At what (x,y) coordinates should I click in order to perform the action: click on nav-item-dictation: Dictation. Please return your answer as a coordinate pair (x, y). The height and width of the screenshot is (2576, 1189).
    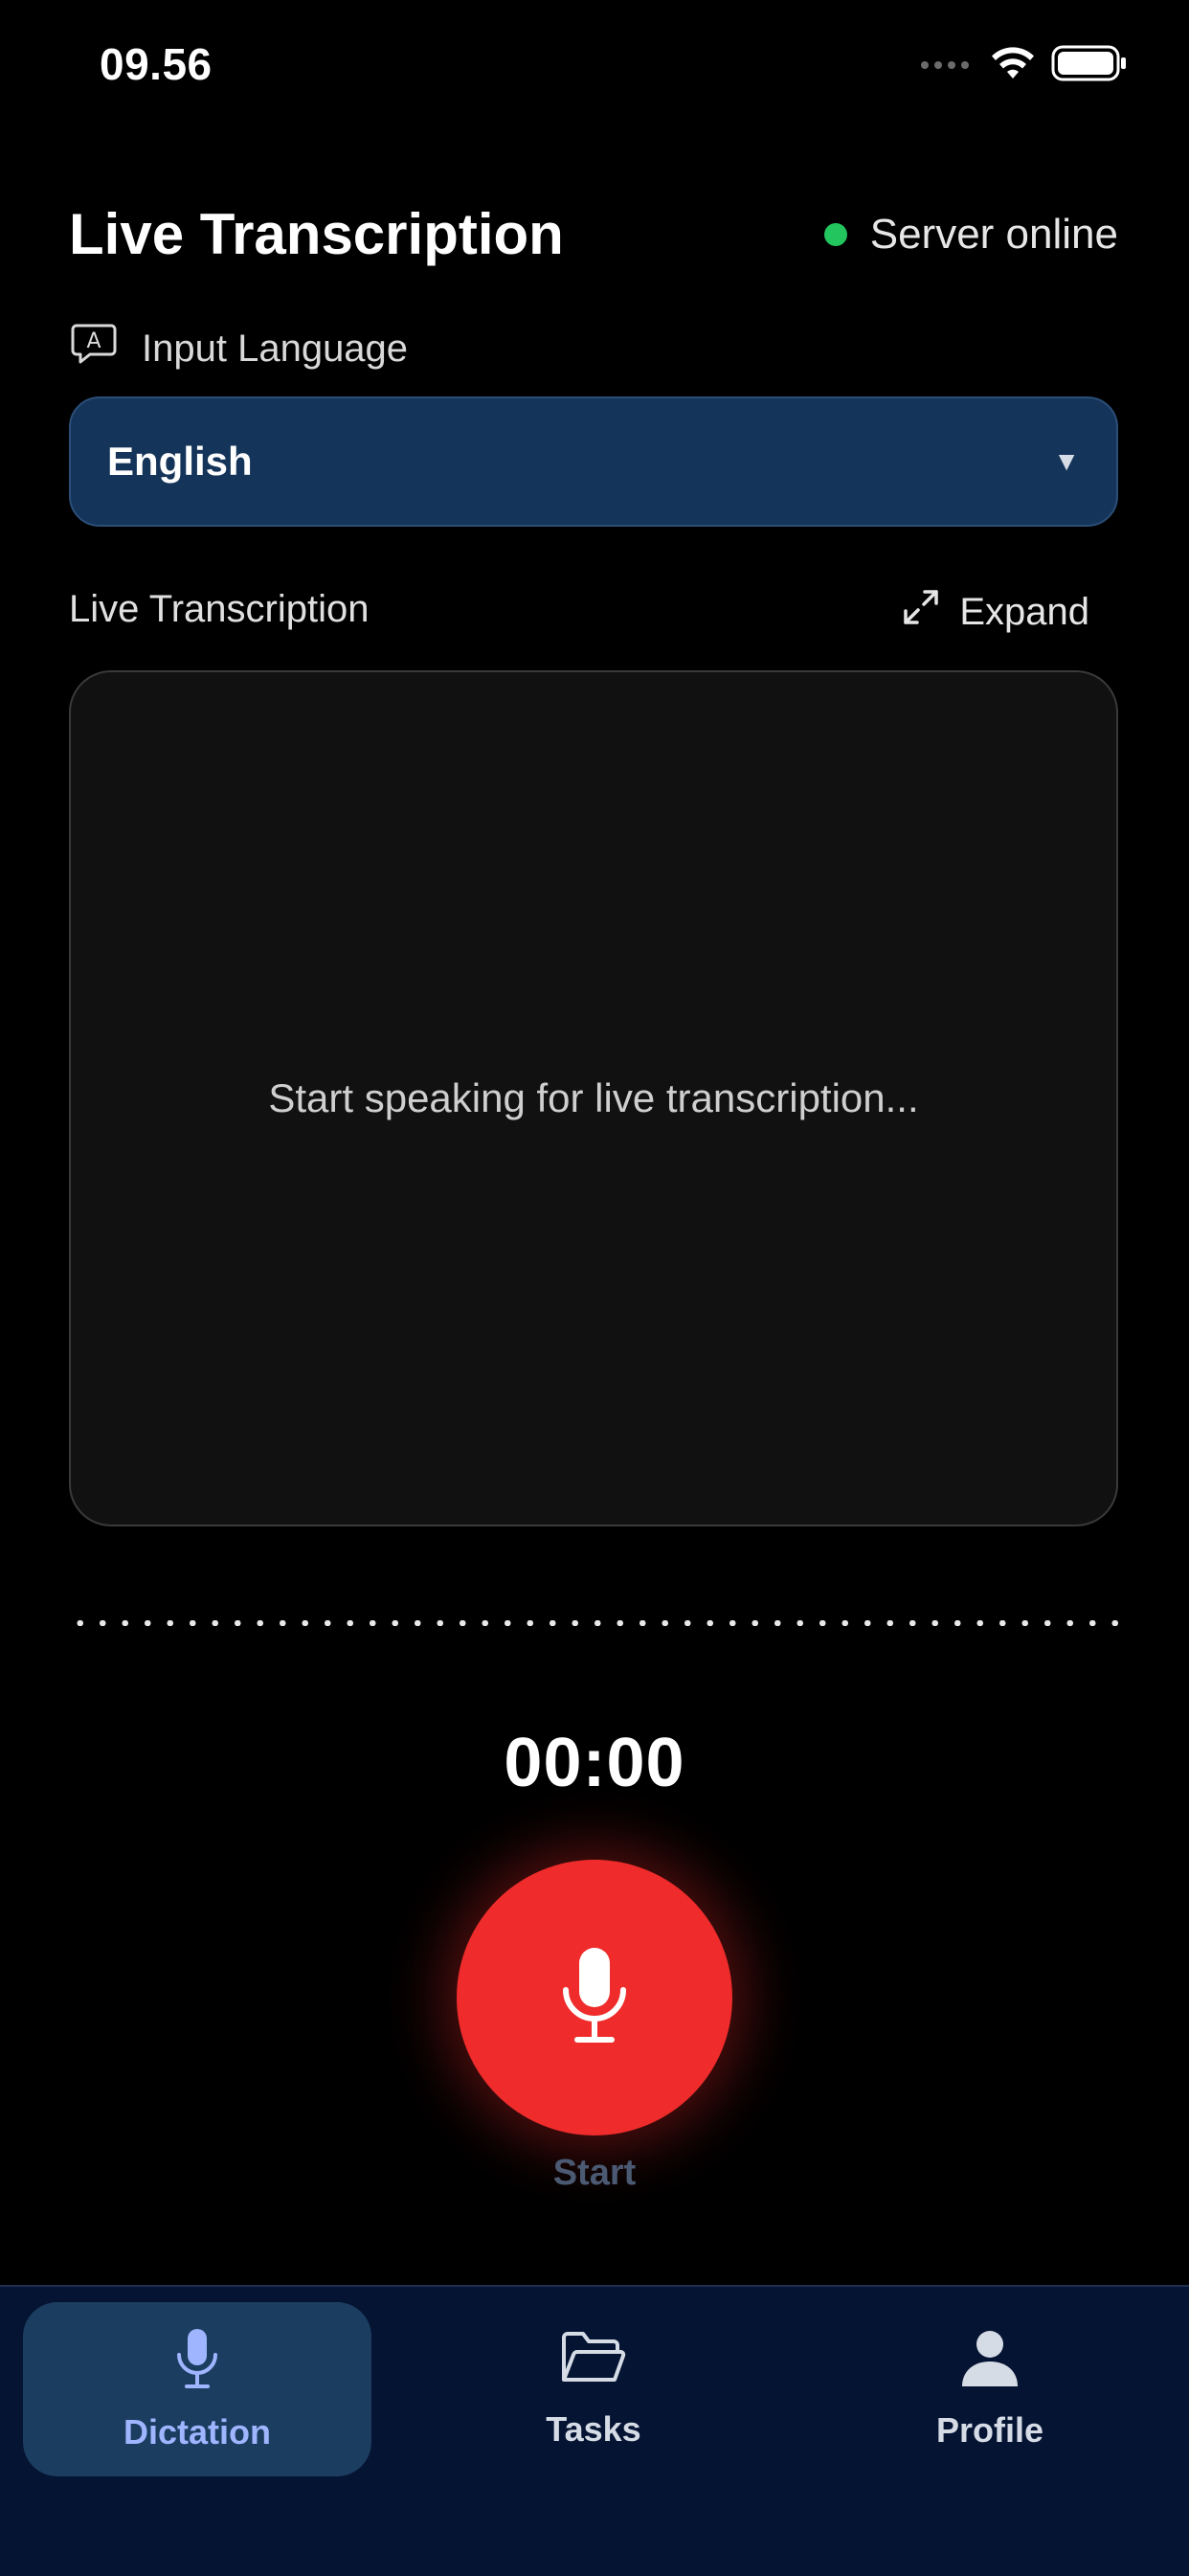
    Looking at the image, I should click on (197, 2389).